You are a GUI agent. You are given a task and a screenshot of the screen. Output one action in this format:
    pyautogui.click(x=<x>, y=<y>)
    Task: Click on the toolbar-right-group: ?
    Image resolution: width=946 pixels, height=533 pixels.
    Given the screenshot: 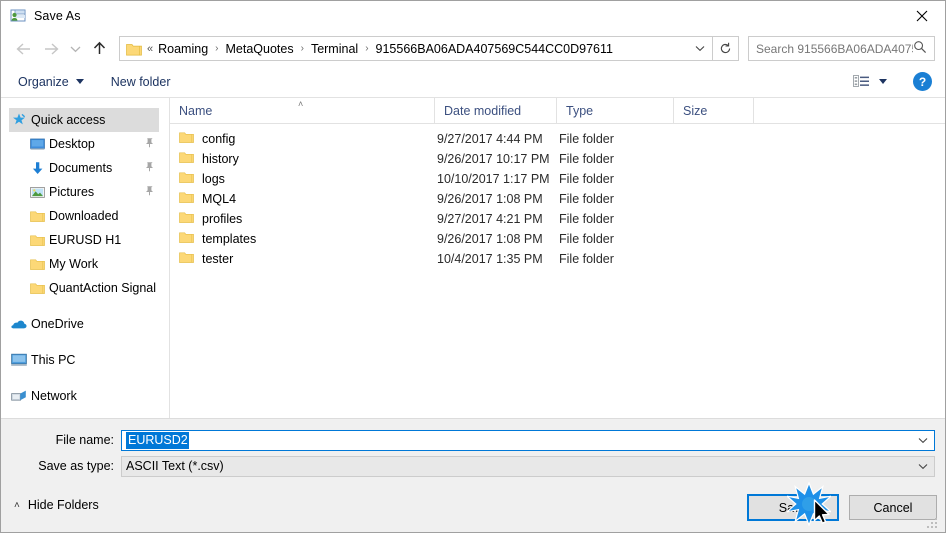 What is the action you would take?
    pyautogui.click(x=890, y=81)
    